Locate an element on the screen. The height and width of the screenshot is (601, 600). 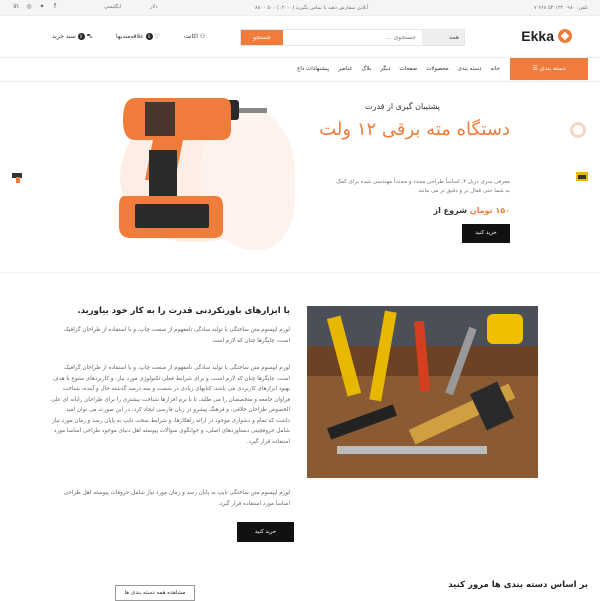
logo: Ekka is located at coordinates (546, 36).